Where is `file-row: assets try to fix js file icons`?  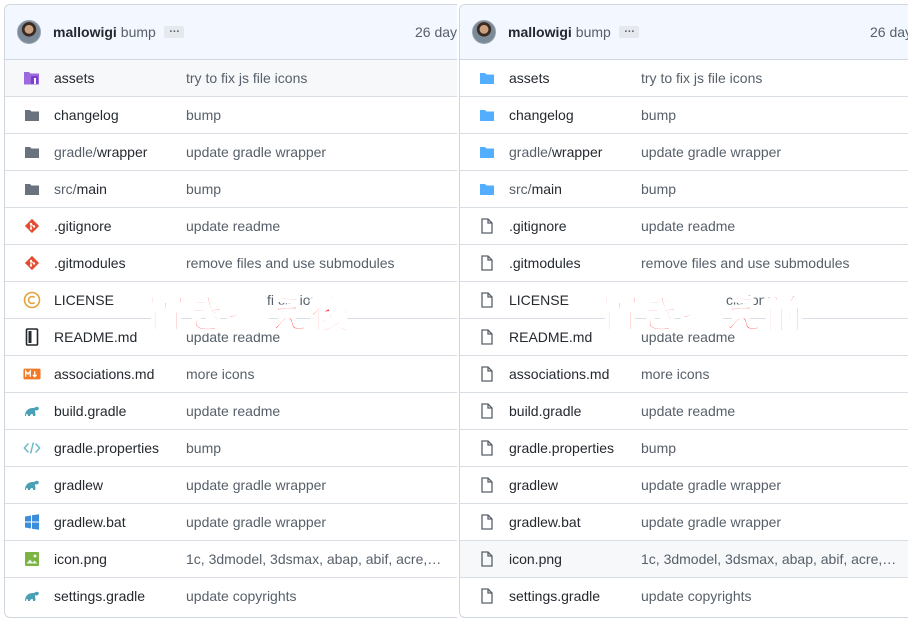
file-row: assets try to fix js file icons is located at coordinates (684, 78).